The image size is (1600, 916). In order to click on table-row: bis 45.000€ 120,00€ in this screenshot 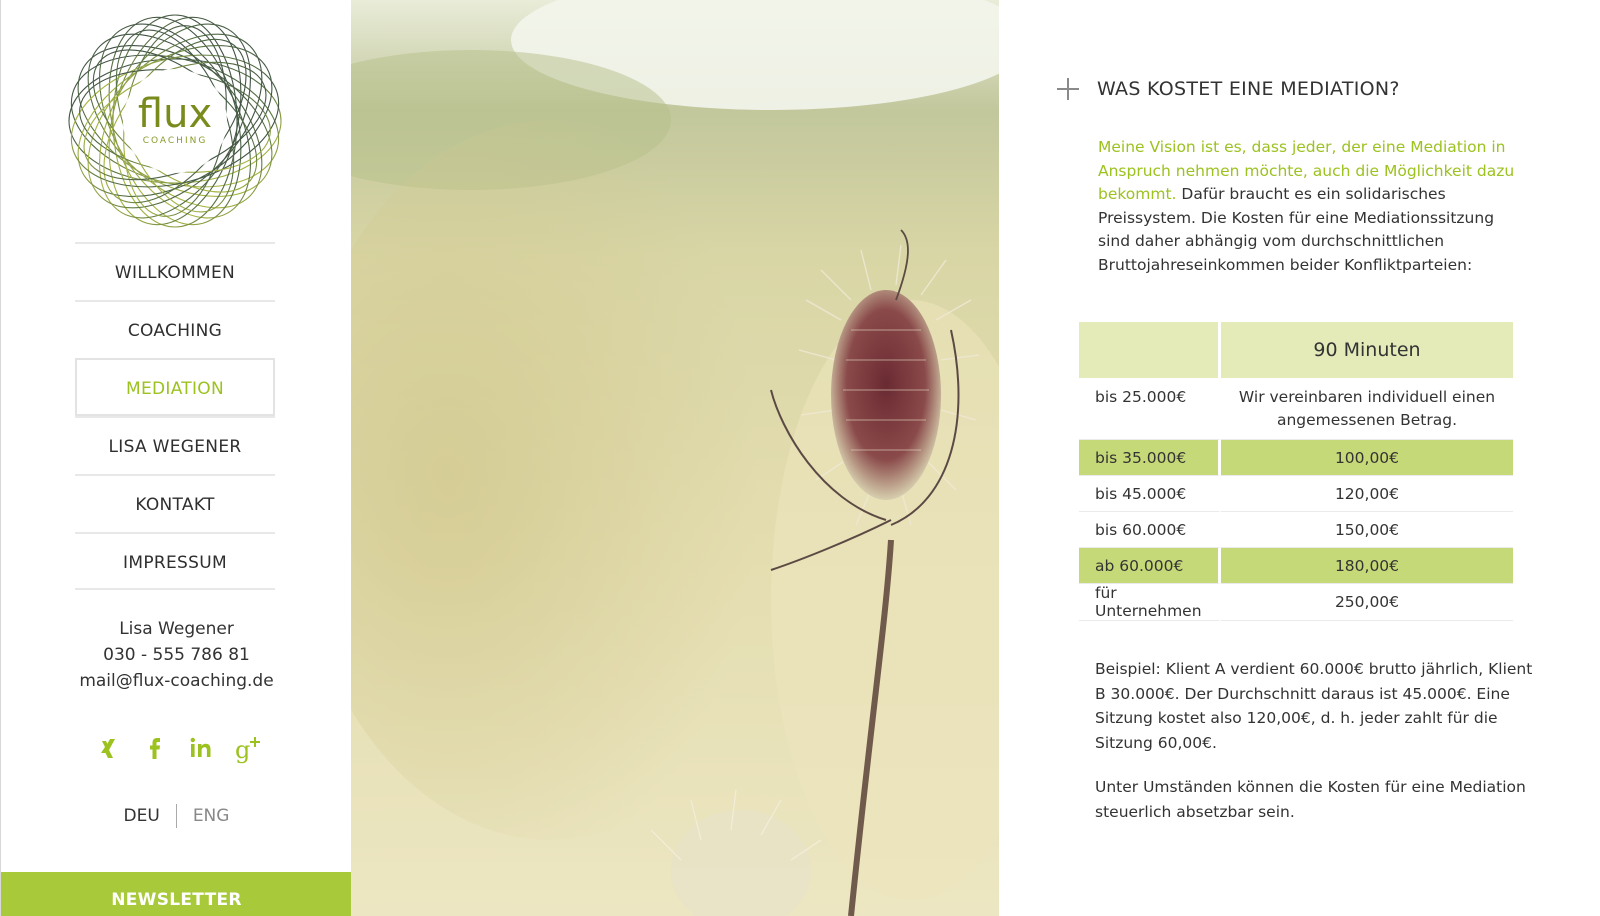, I will do `click(1296, 494)`.